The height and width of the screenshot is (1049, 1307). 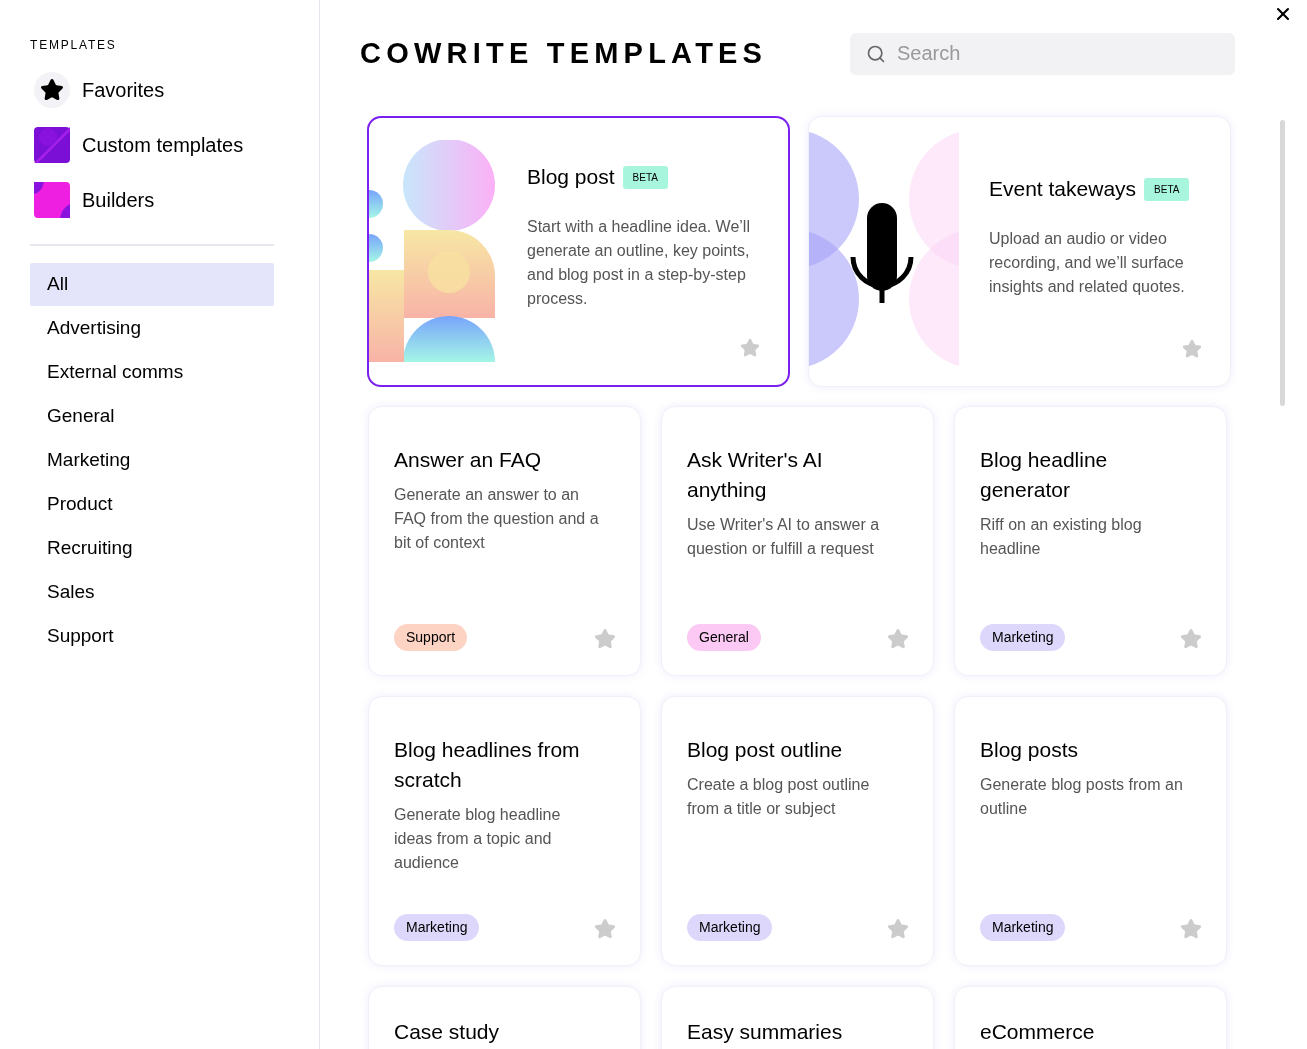 I want to click on card-title: eCommerce, so click(x=1038, y=1031).